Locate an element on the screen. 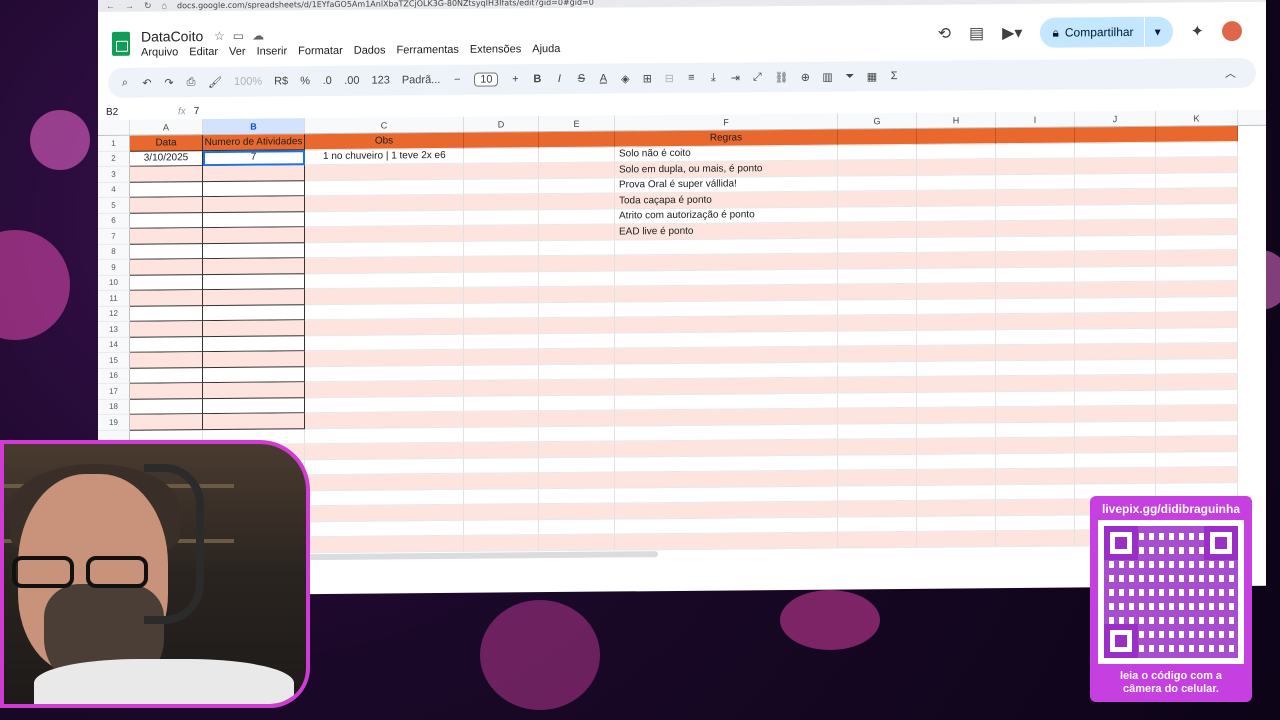 The image size is (1280, 720). comments-icon: ▤ is located at coordinates (976, 33).